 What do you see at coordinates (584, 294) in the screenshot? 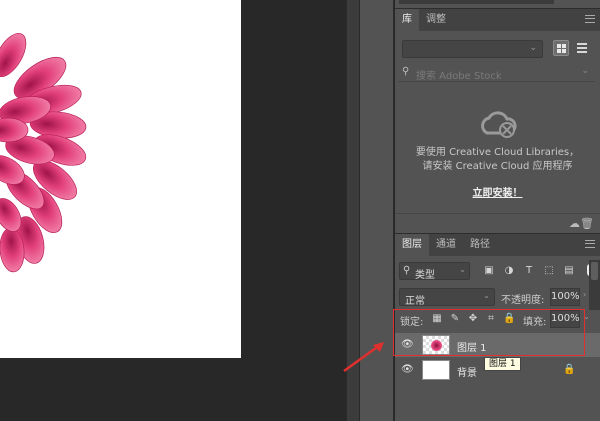
I see `chevron-right-icon: ›` at bounding box center [584, 294].